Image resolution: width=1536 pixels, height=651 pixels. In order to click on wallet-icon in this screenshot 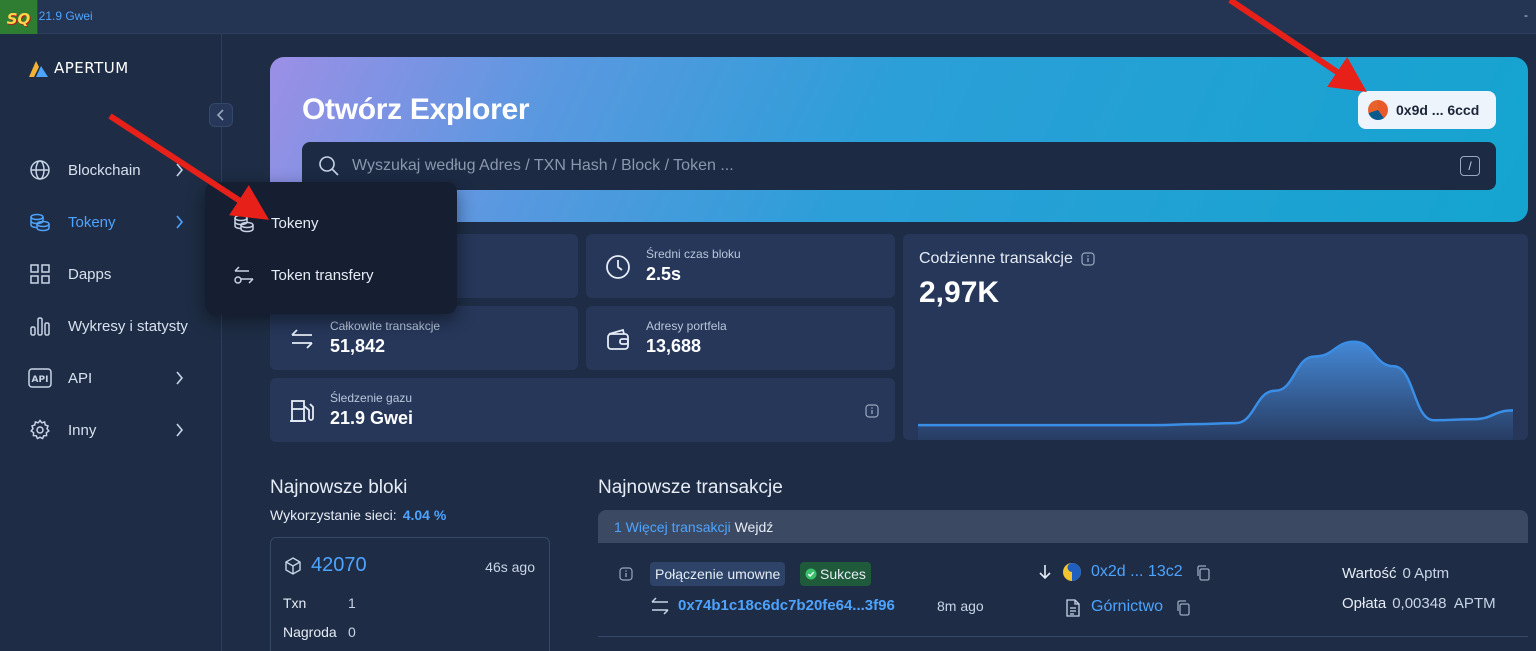, I will do `click(618, 339)`.